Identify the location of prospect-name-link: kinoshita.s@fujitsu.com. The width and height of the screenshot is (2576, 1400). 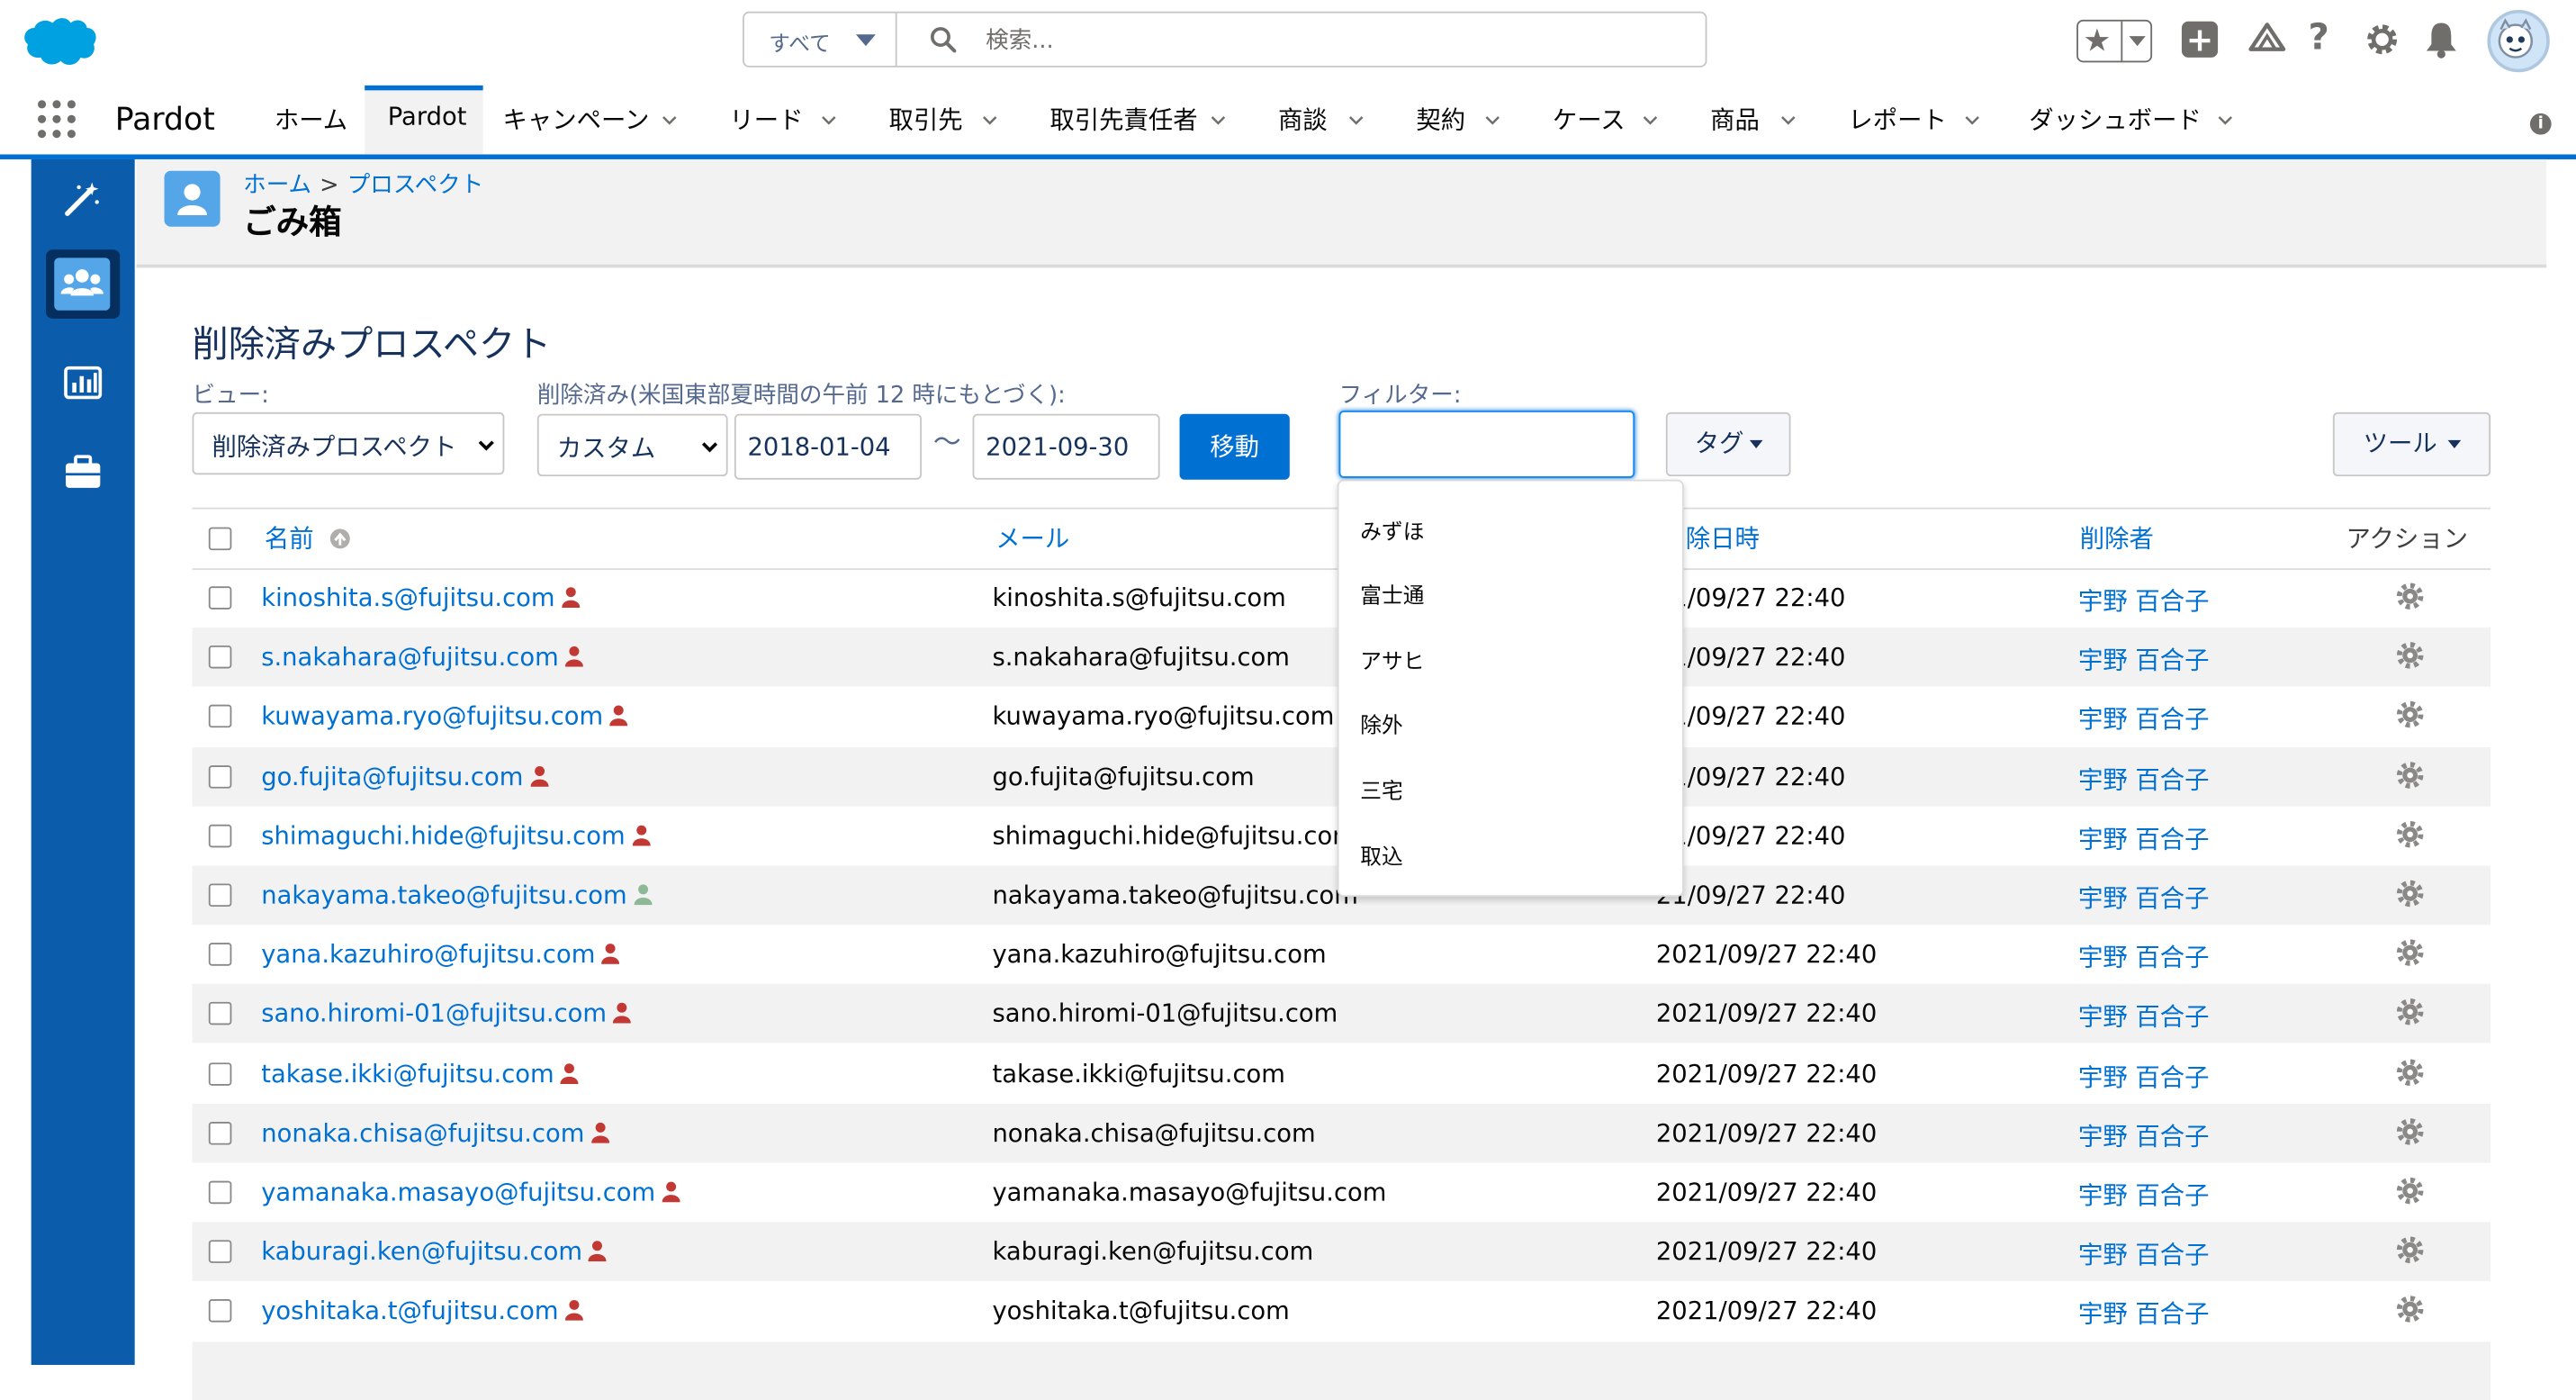
(421, 597).